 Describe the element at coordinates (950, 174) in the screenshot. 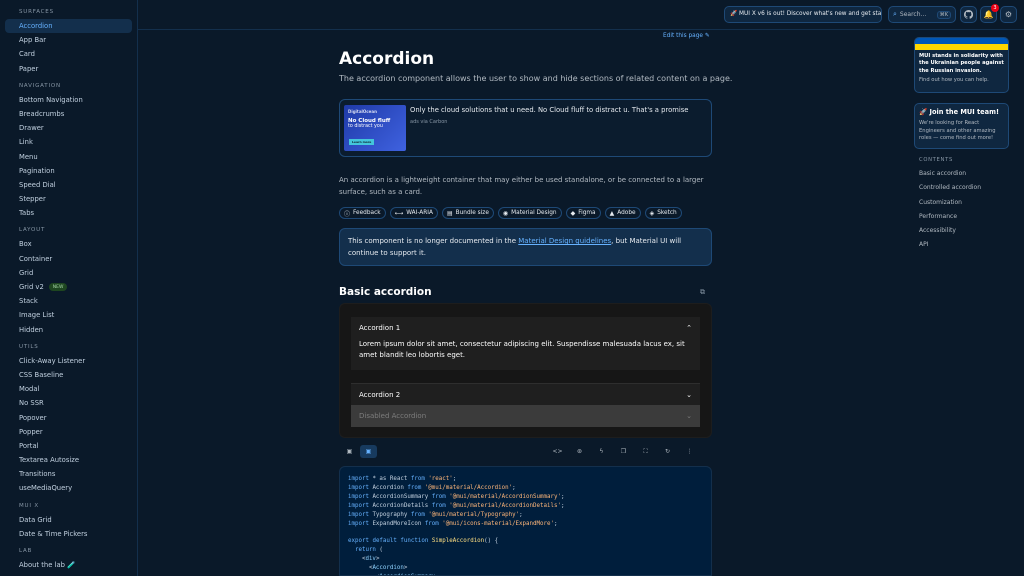

I see `toc-item-basic-accordion: Basic accordion` at that location.